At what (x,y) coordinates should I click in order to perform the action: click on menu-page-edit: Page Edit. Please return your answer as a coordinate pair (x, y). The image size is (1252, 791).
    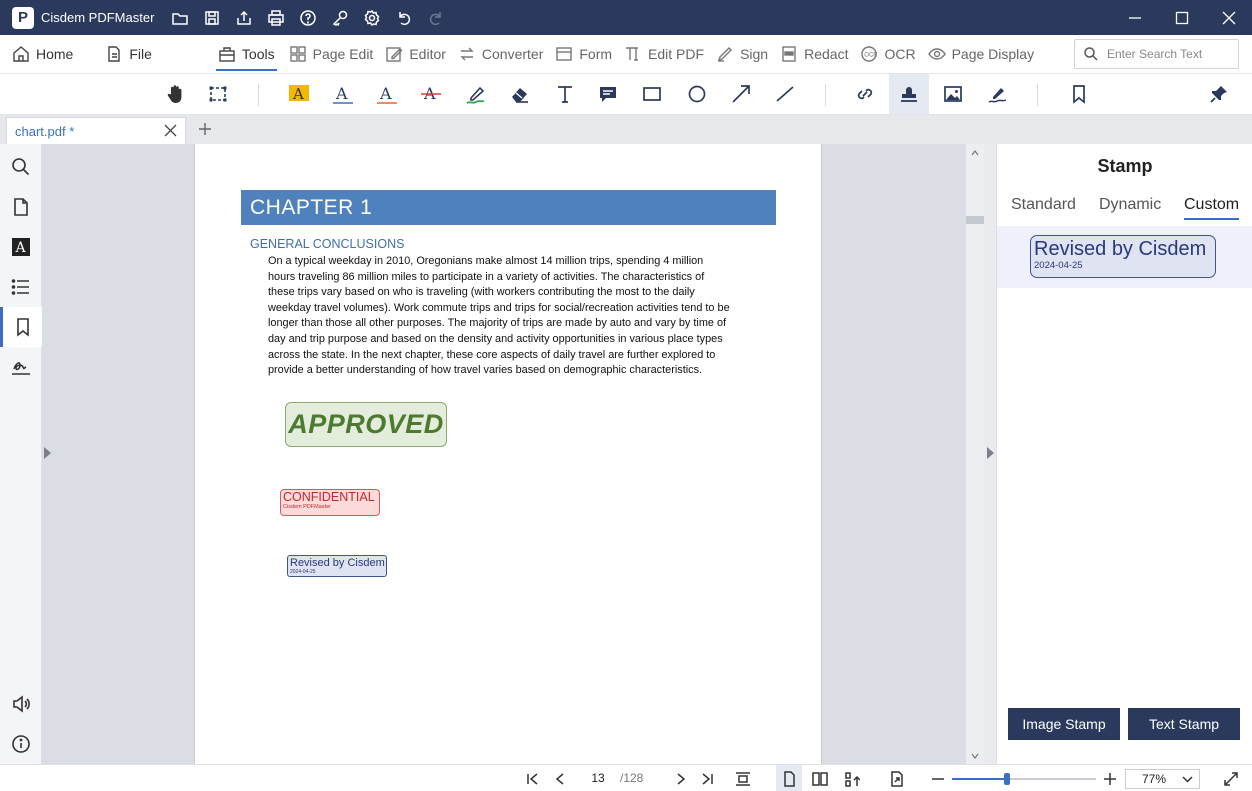
    Looking at the image, I should click on (331, 54).